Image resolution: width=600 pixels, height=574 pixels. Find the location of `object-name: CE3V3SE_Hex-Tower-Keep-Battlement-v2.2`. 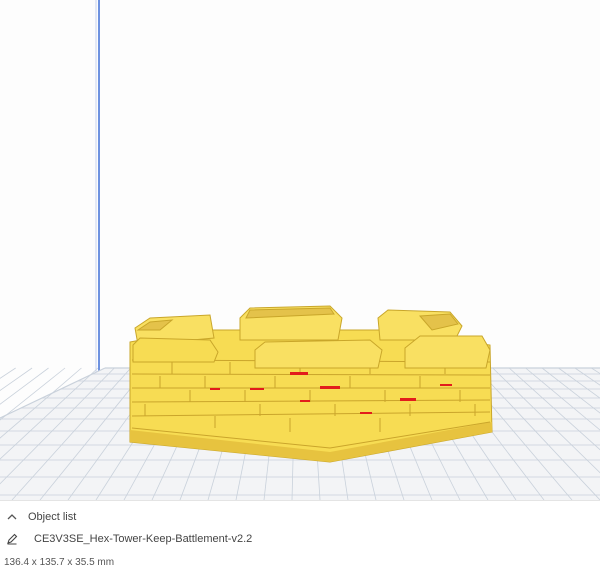

object-name: CE3V3SE_Hex-Tower-Keep-Battlement-v2.2 is located at coordinates (143, 539).